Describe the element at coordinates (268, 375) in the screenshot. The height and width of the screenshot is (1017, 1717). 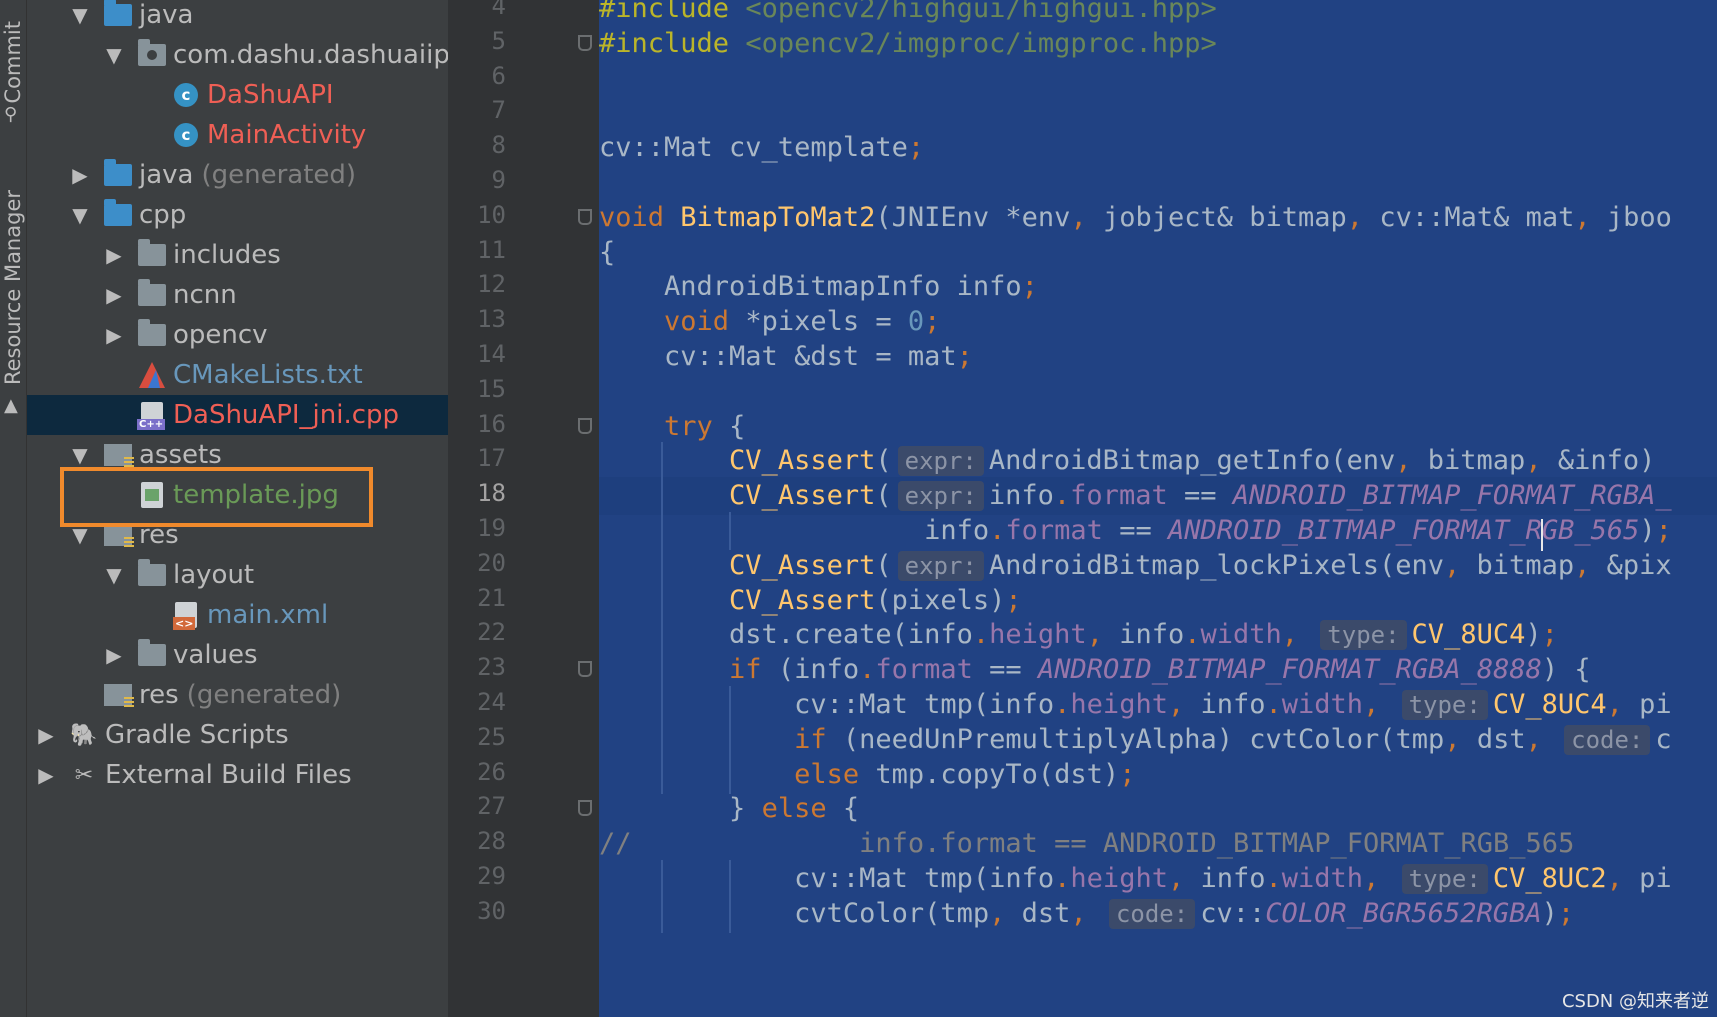
I see `tree-item-label: CMakeLists.txt` at that location.